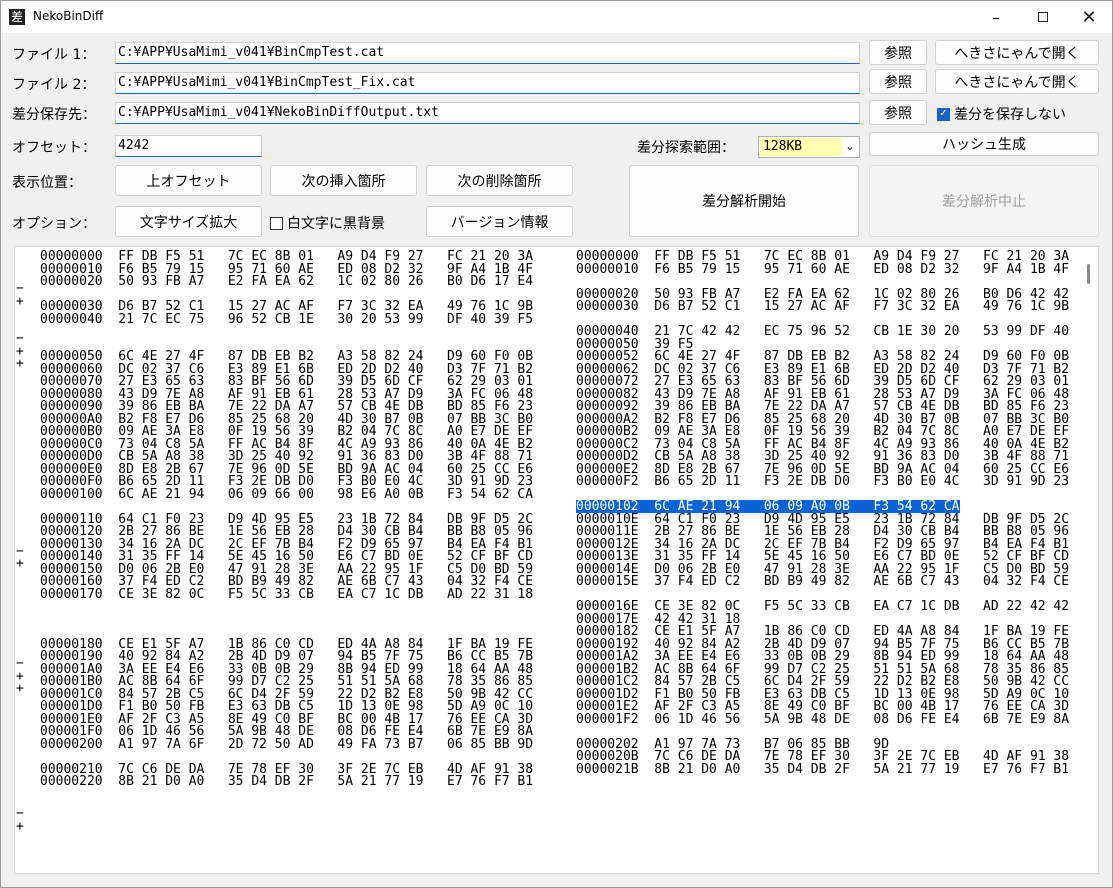 This screenshot has width=1113, height=888. What do you see at coordinates (686, 148) in the screenshot?
I see `range-label: 差分探索範囲：` at bounding box center [686, 148].